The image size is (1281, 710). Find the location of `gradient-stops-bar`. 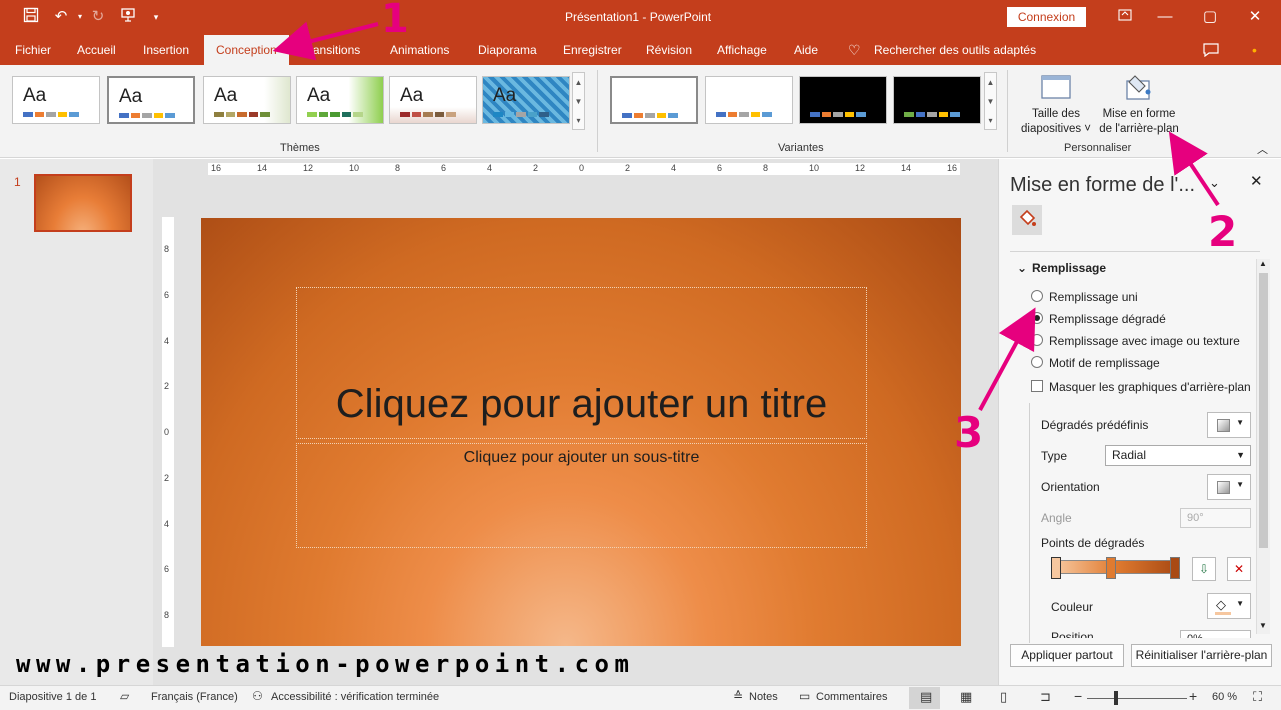

gradient-stops-bar is located at coordinates (1116, 567).